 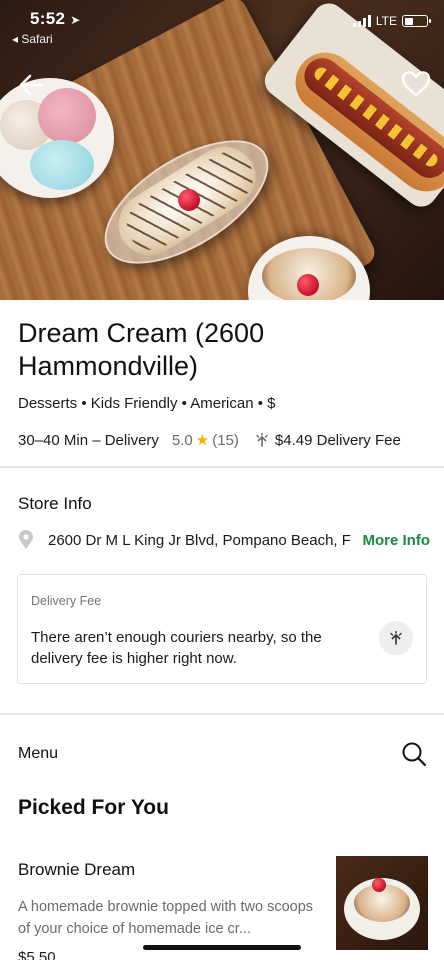 I want to click on back-button, so click(x=31, y=85).